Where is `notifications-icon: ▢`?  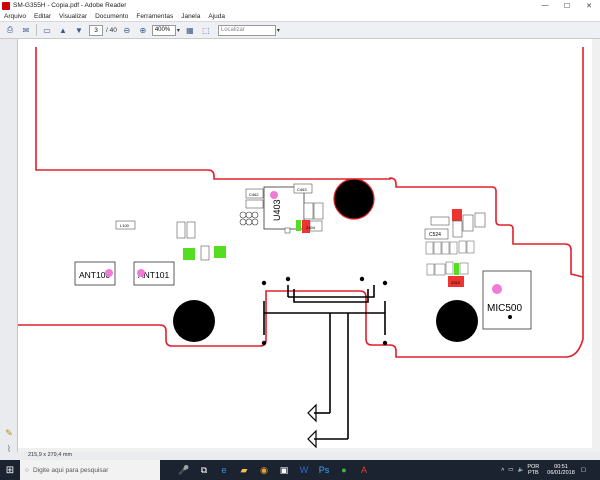
notifications-icon: ▢ is located at coordinates (583, 470).